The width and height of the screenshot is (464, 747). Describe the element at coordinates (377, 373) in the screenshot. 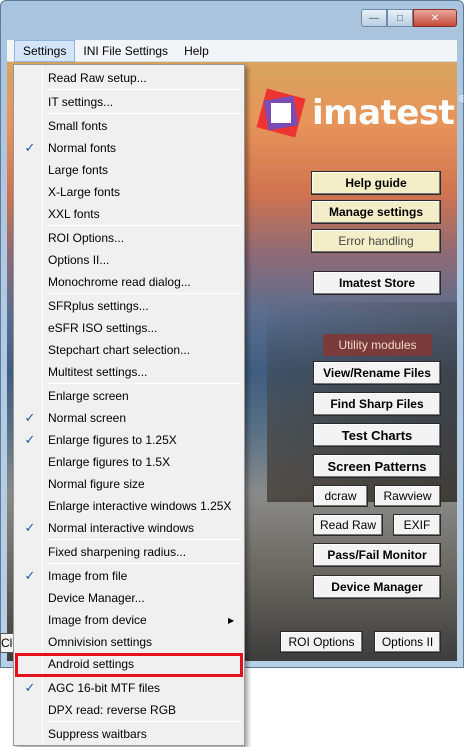

I see `view-rename-files-button: View/Rename Files` at that location.